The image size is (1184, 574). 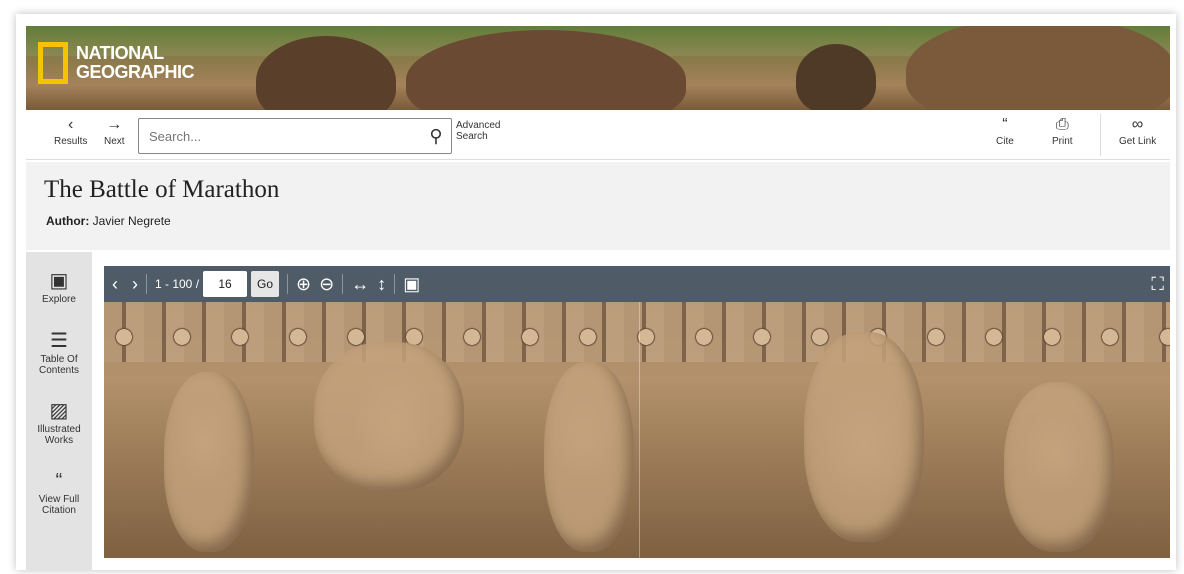 I want to click on chevron-left-icon: ‹, so click(x=71, y=124).